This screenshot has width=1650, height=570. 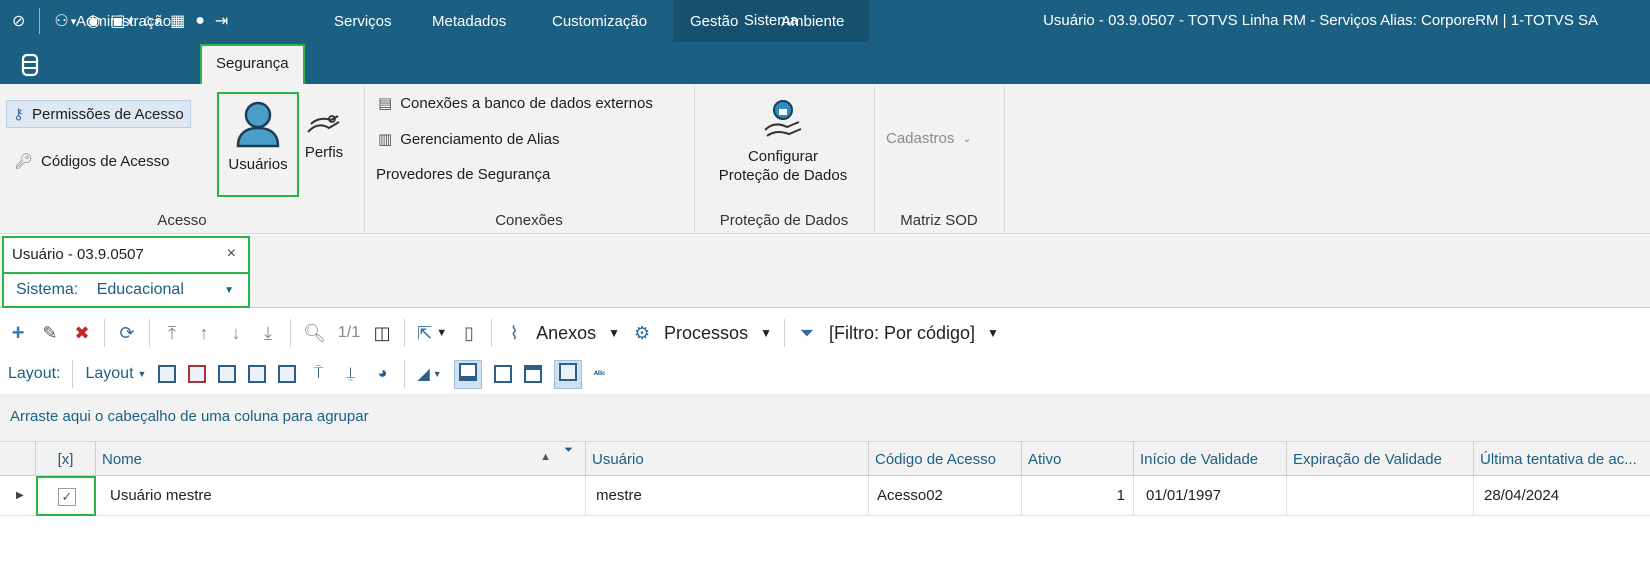 What do you see at coordinates (599, 22) in the screenshot?
I see `tab-customizacao: Customização` at bounding box center [599, 22].